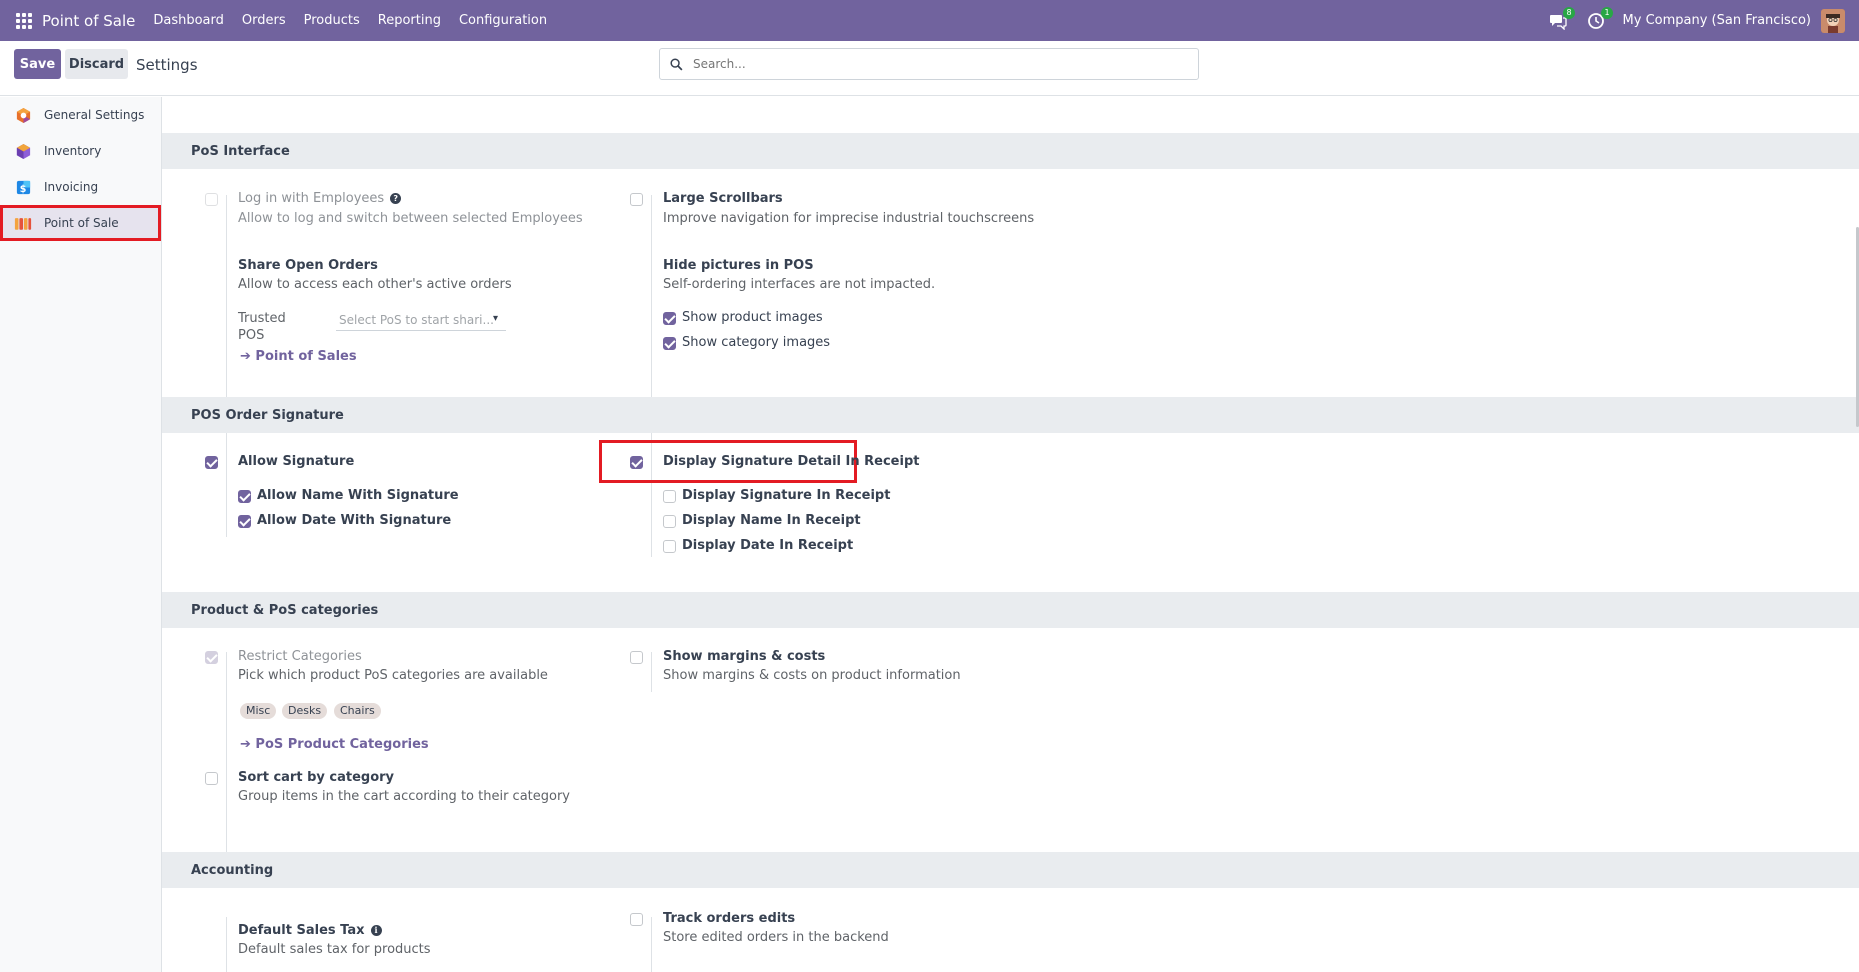 This screenshot has height=972, width=1859. What do you see at coordinates (244, 521) in the screenshot?
I see `allow-date-checkbox` at bounding box center [244, 521].